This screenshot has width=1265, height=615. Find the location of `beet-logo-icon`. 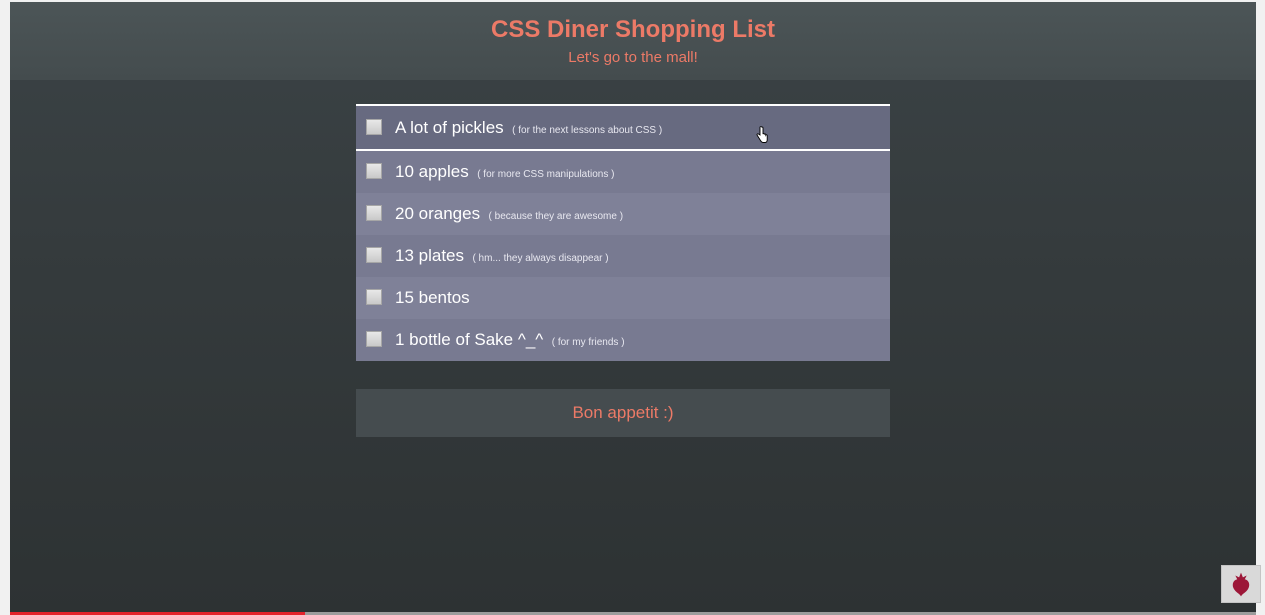

beet-logo-icon is located at coordinates (1241, 584).